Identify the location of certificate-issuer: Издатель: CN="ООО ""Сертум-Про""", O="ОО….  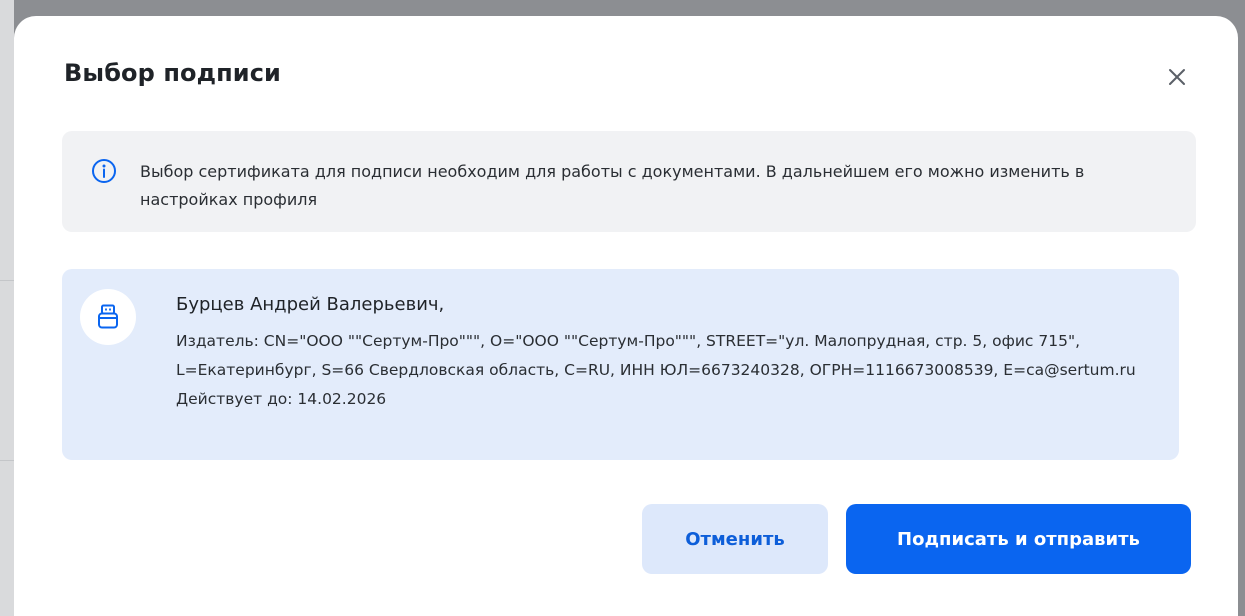
(656, 355).